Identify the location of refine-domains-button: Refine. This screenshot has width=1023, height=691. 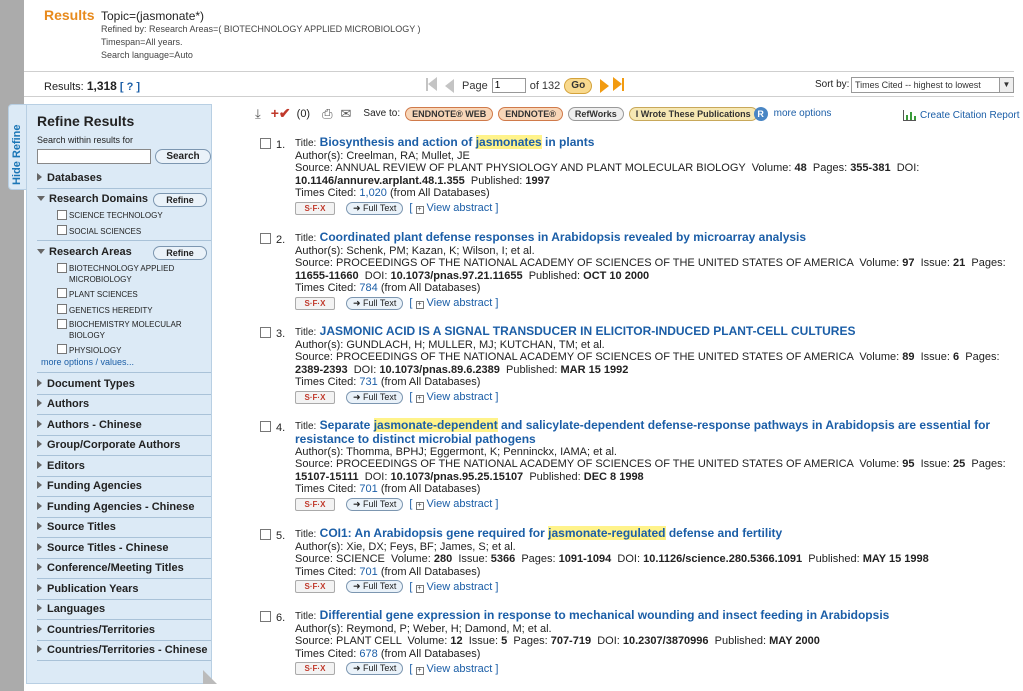
(180, 200).